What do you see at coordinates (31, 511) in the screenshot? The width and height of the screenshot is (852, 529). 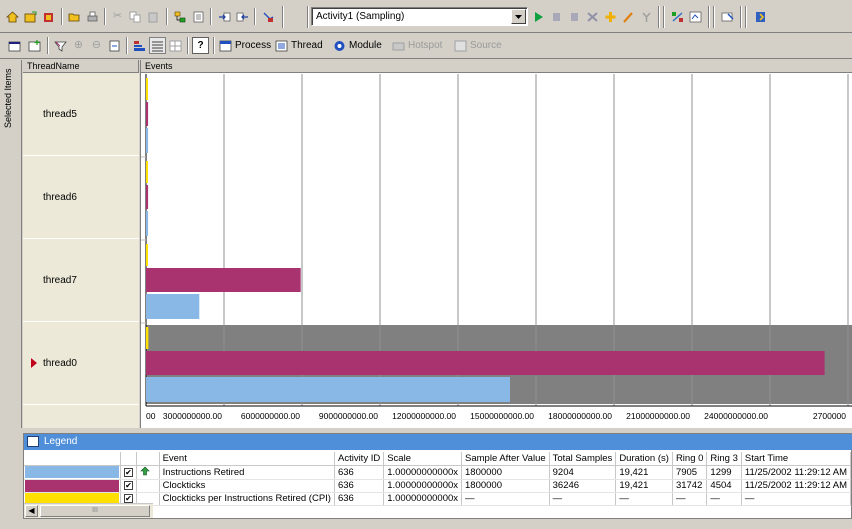 I see `scroll-left-icon: ◀` at bounding box center [31, 511].